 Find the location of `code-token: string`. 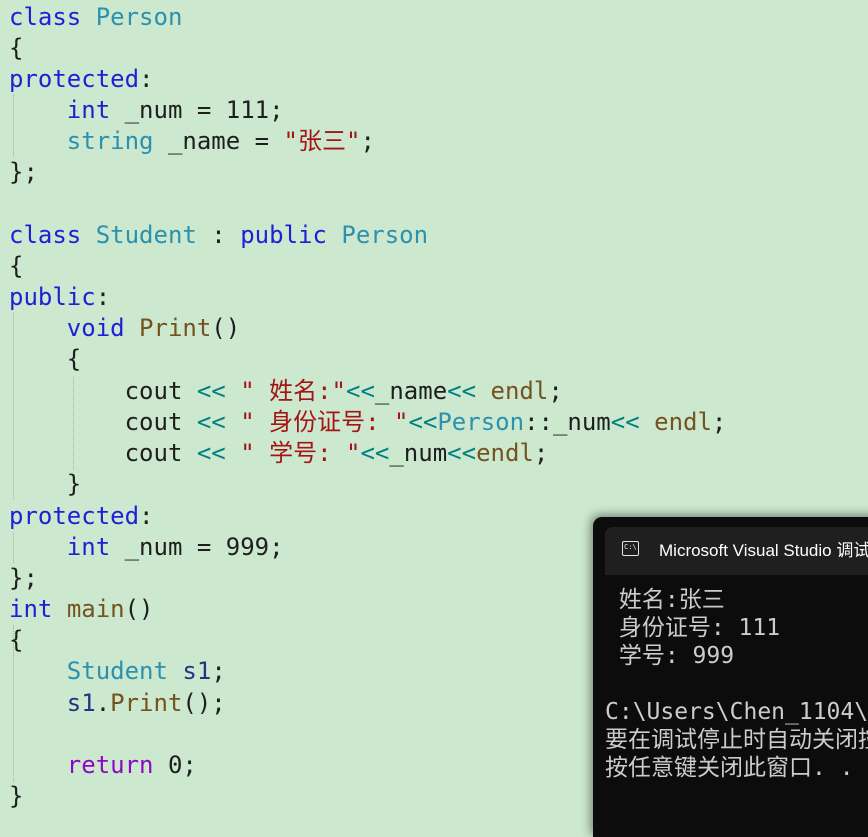

code-token: string is located at coordinates (110, 141).